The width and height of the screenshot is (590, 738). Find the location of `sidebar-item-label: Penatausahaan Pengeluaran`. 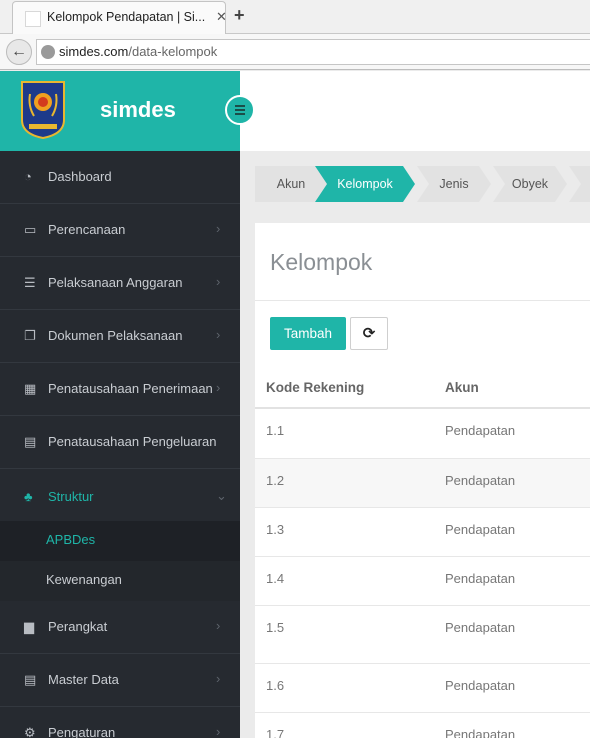

sidebar-item-label: Penatausahaan Pengeluaran is located at coordinates (132, 441).